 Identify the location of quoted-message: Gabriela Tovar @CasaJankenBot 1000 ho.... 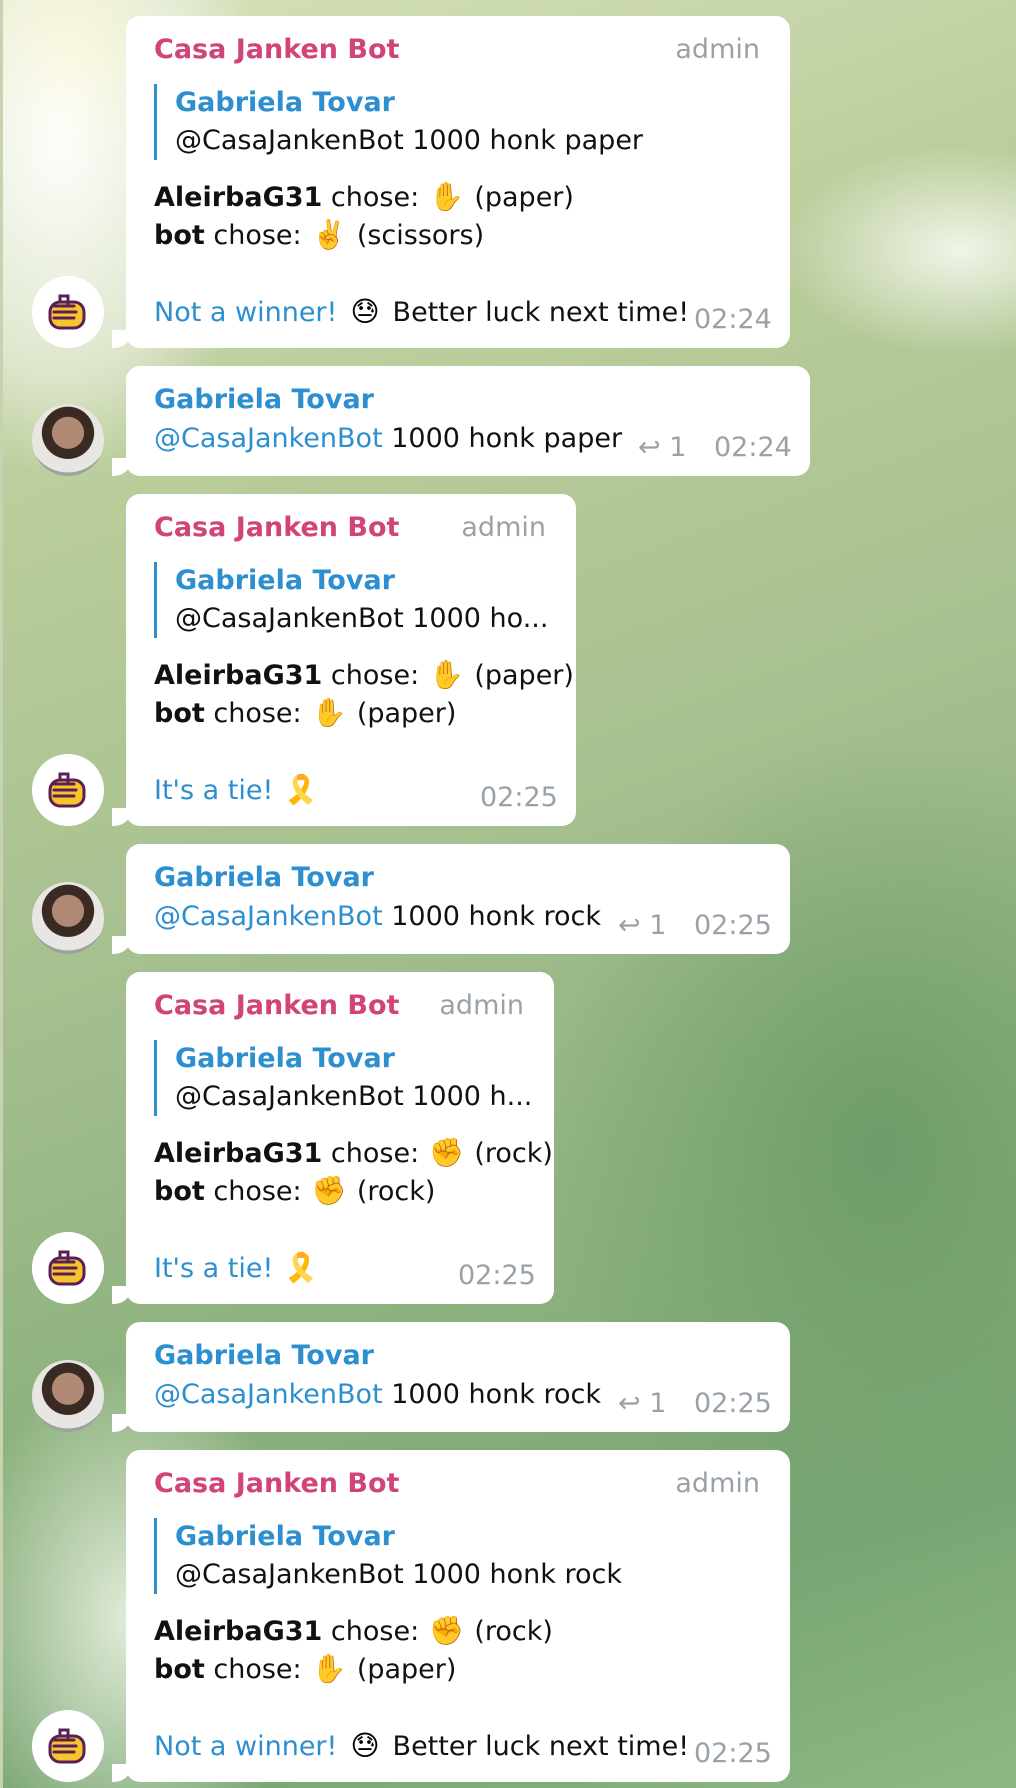
(351, 600).